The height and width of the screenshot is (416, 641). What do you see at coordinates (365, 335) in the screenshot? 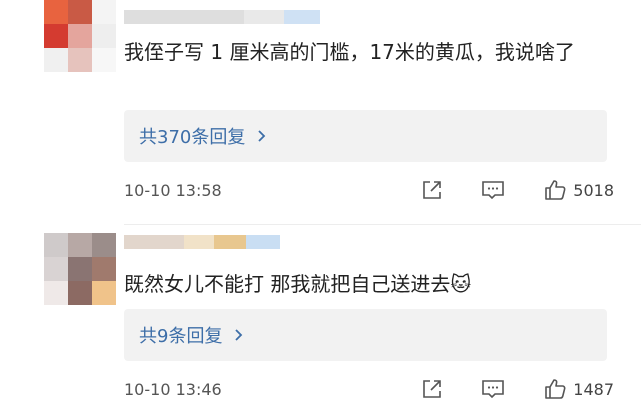
I see `view-replies-button: 共9条回复` at bounding box center [365, 335].